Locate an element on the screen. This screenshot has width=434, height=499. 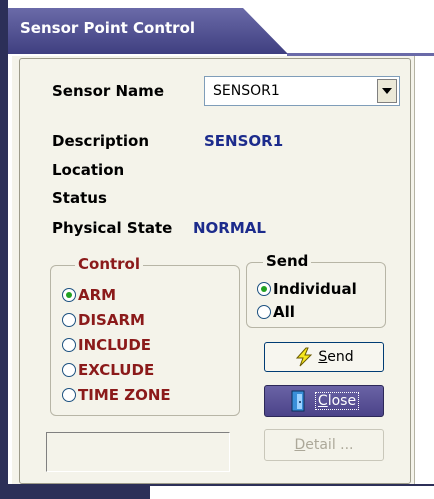
send-option-individual: Individual is located at coordinates (307, 289).